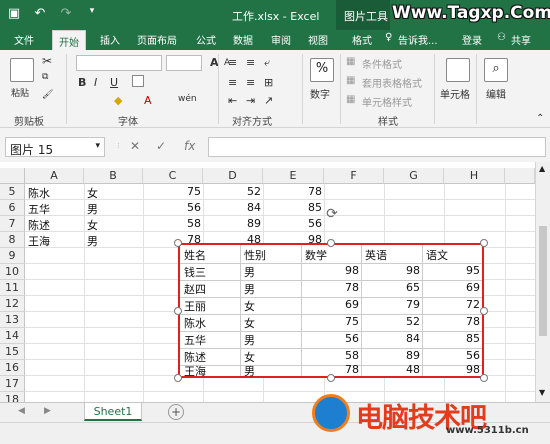 The width and height of the screenshot is (550, 444). I want to click on column-header-overflow, so click(520, 176).